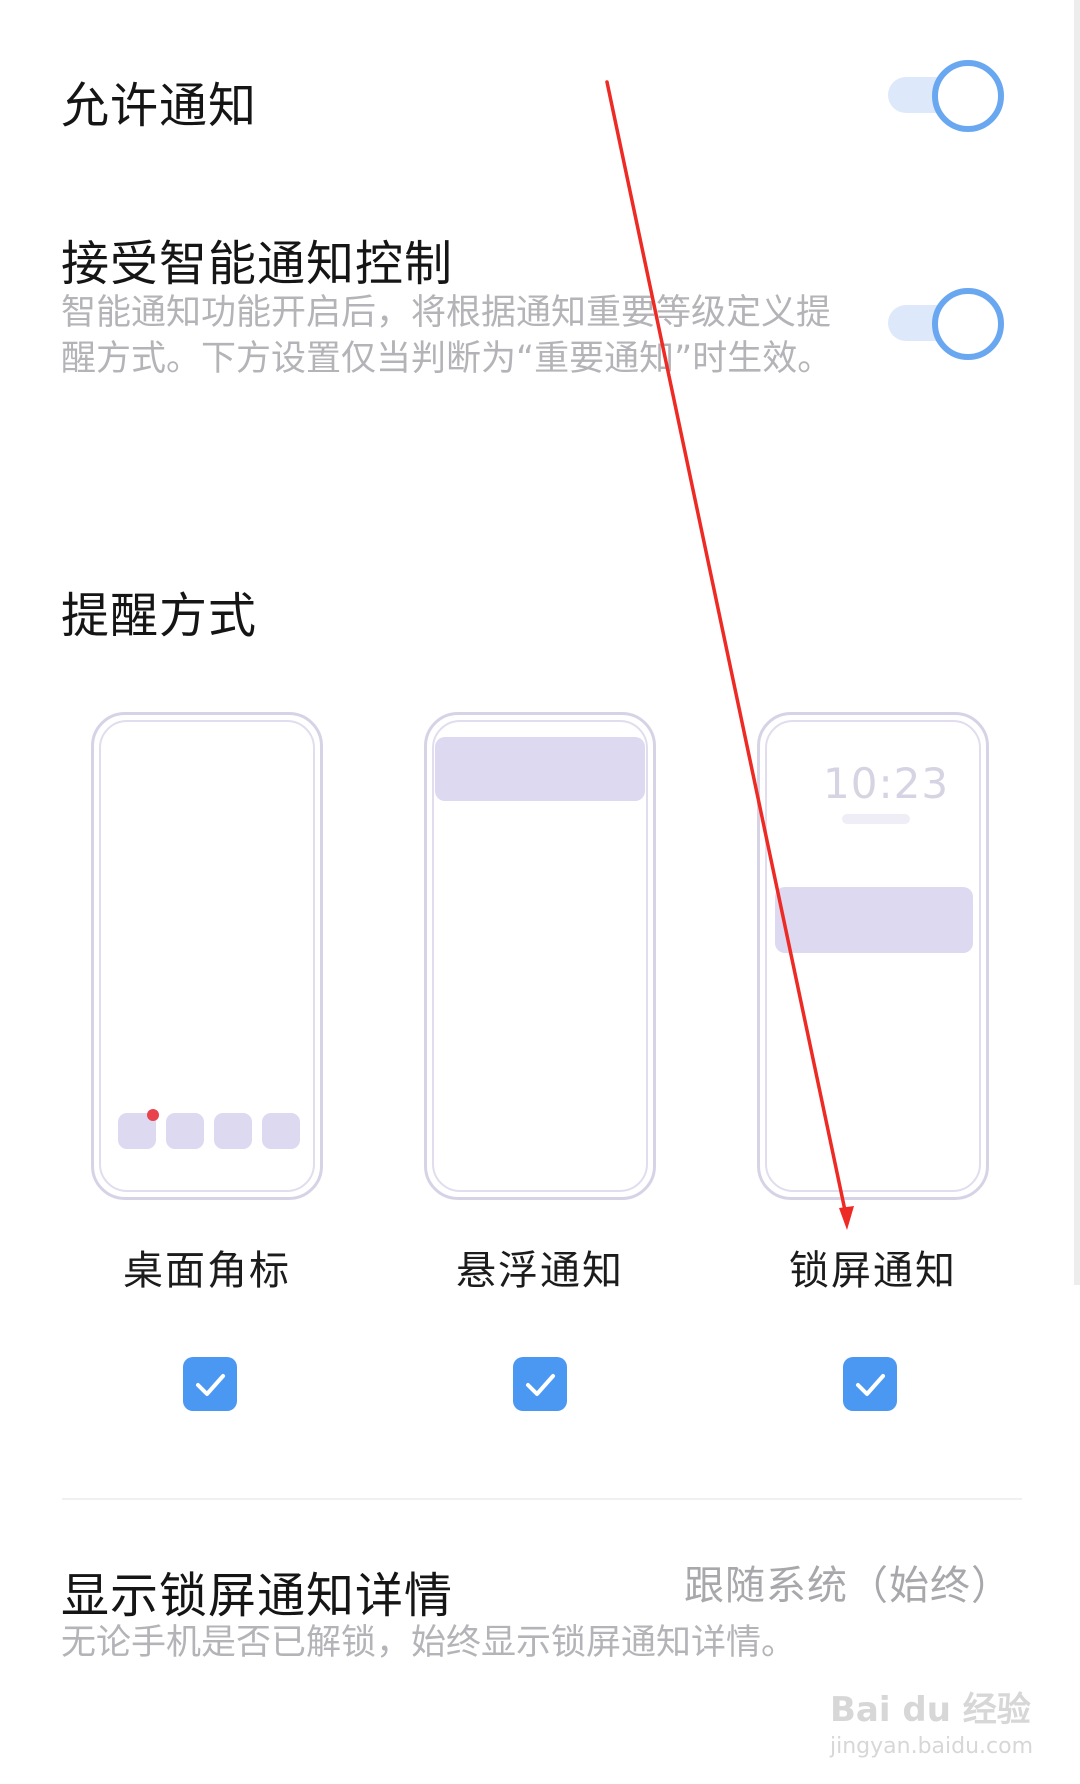 The width and height of the screenshot is (1080, 1784). I want to click on floating-notification-checkbox, so click(540, 1384).